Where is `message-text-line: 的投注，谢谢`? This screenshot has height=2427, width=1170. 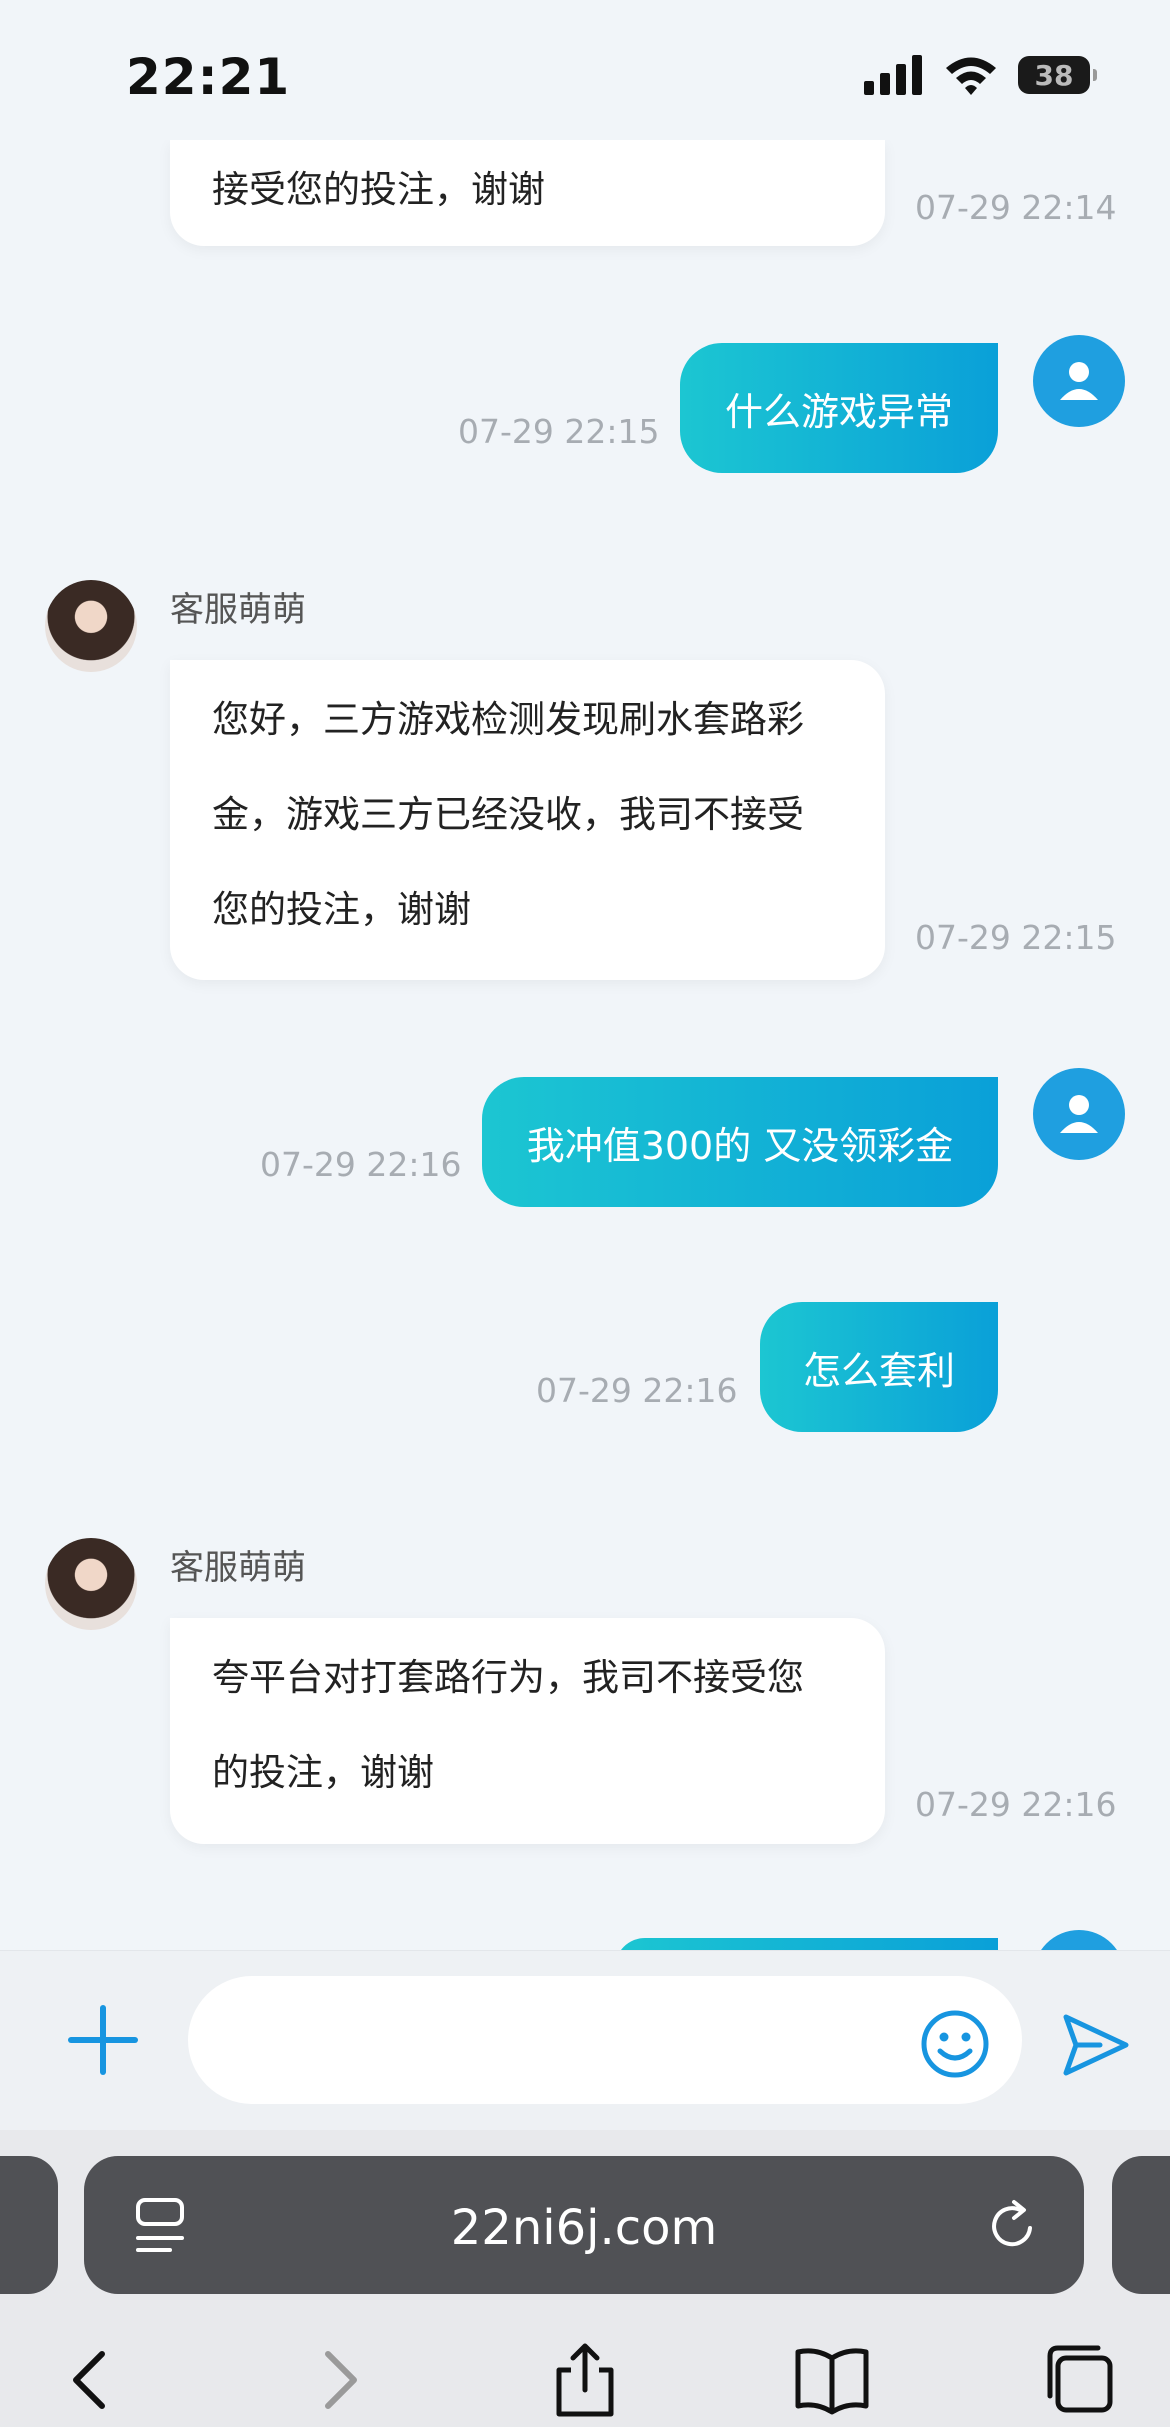
message-text-line: 的投注，谢谢 is located at coordinates (323, 1772).